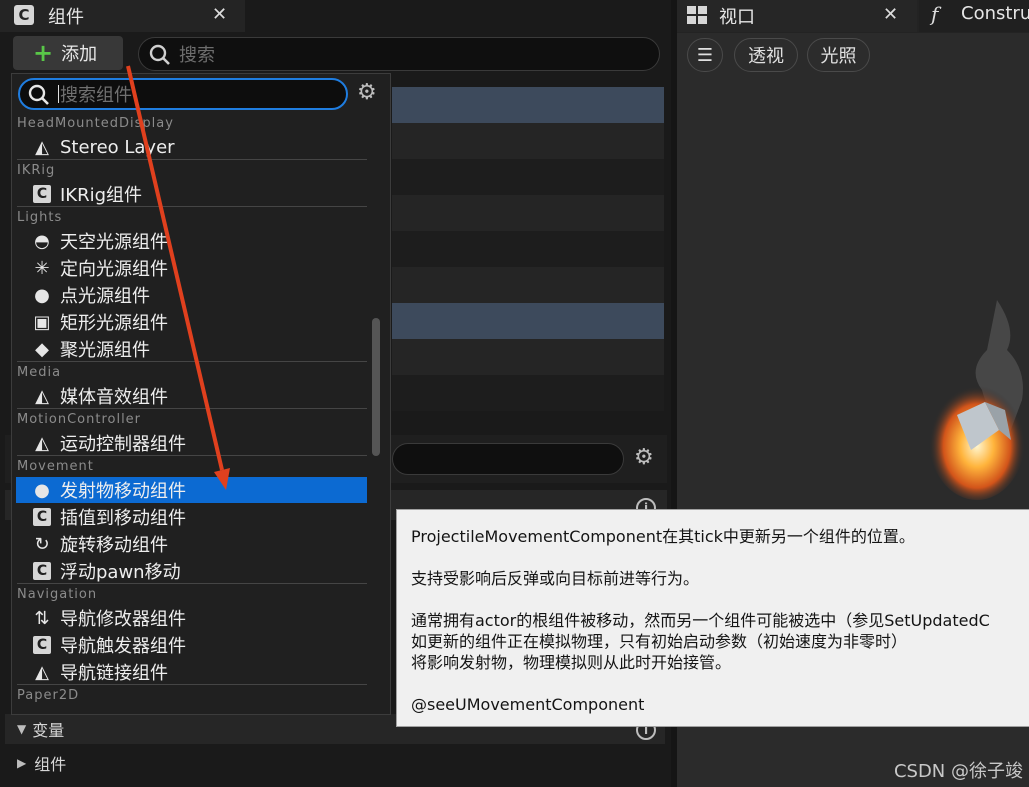  Describe the element at coordinates (191, 618) in the screenshot. I see `component-list-item: ⇅ 导航修改器组件` at that location.